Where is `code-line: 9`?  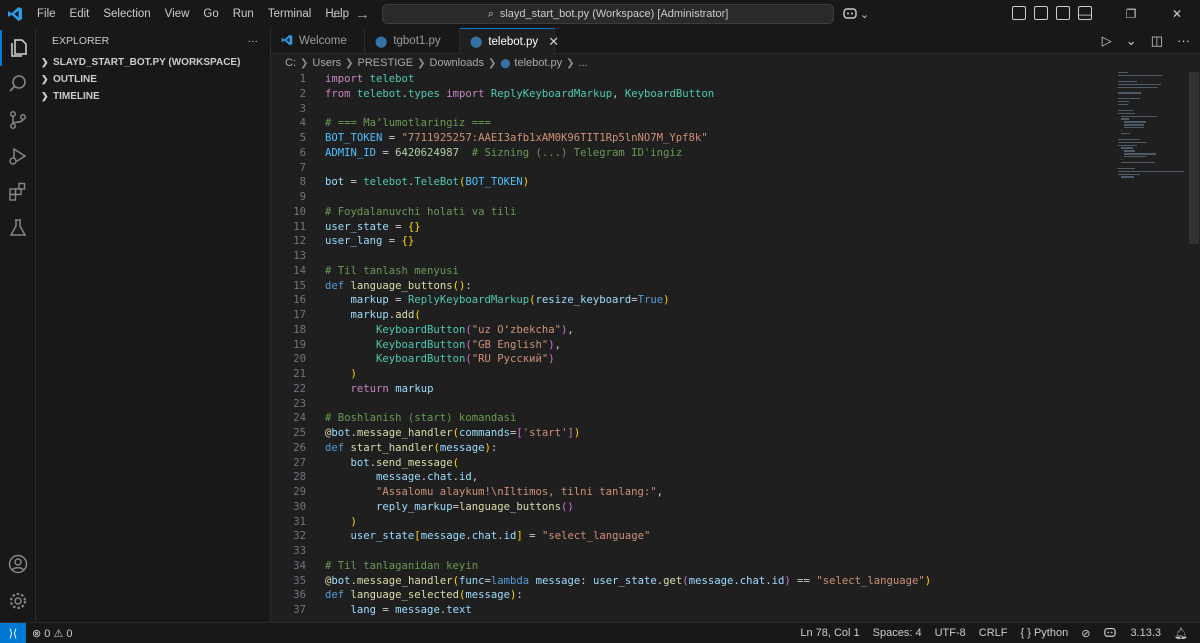
code-line: 9 is located at coordinates (691, 197).